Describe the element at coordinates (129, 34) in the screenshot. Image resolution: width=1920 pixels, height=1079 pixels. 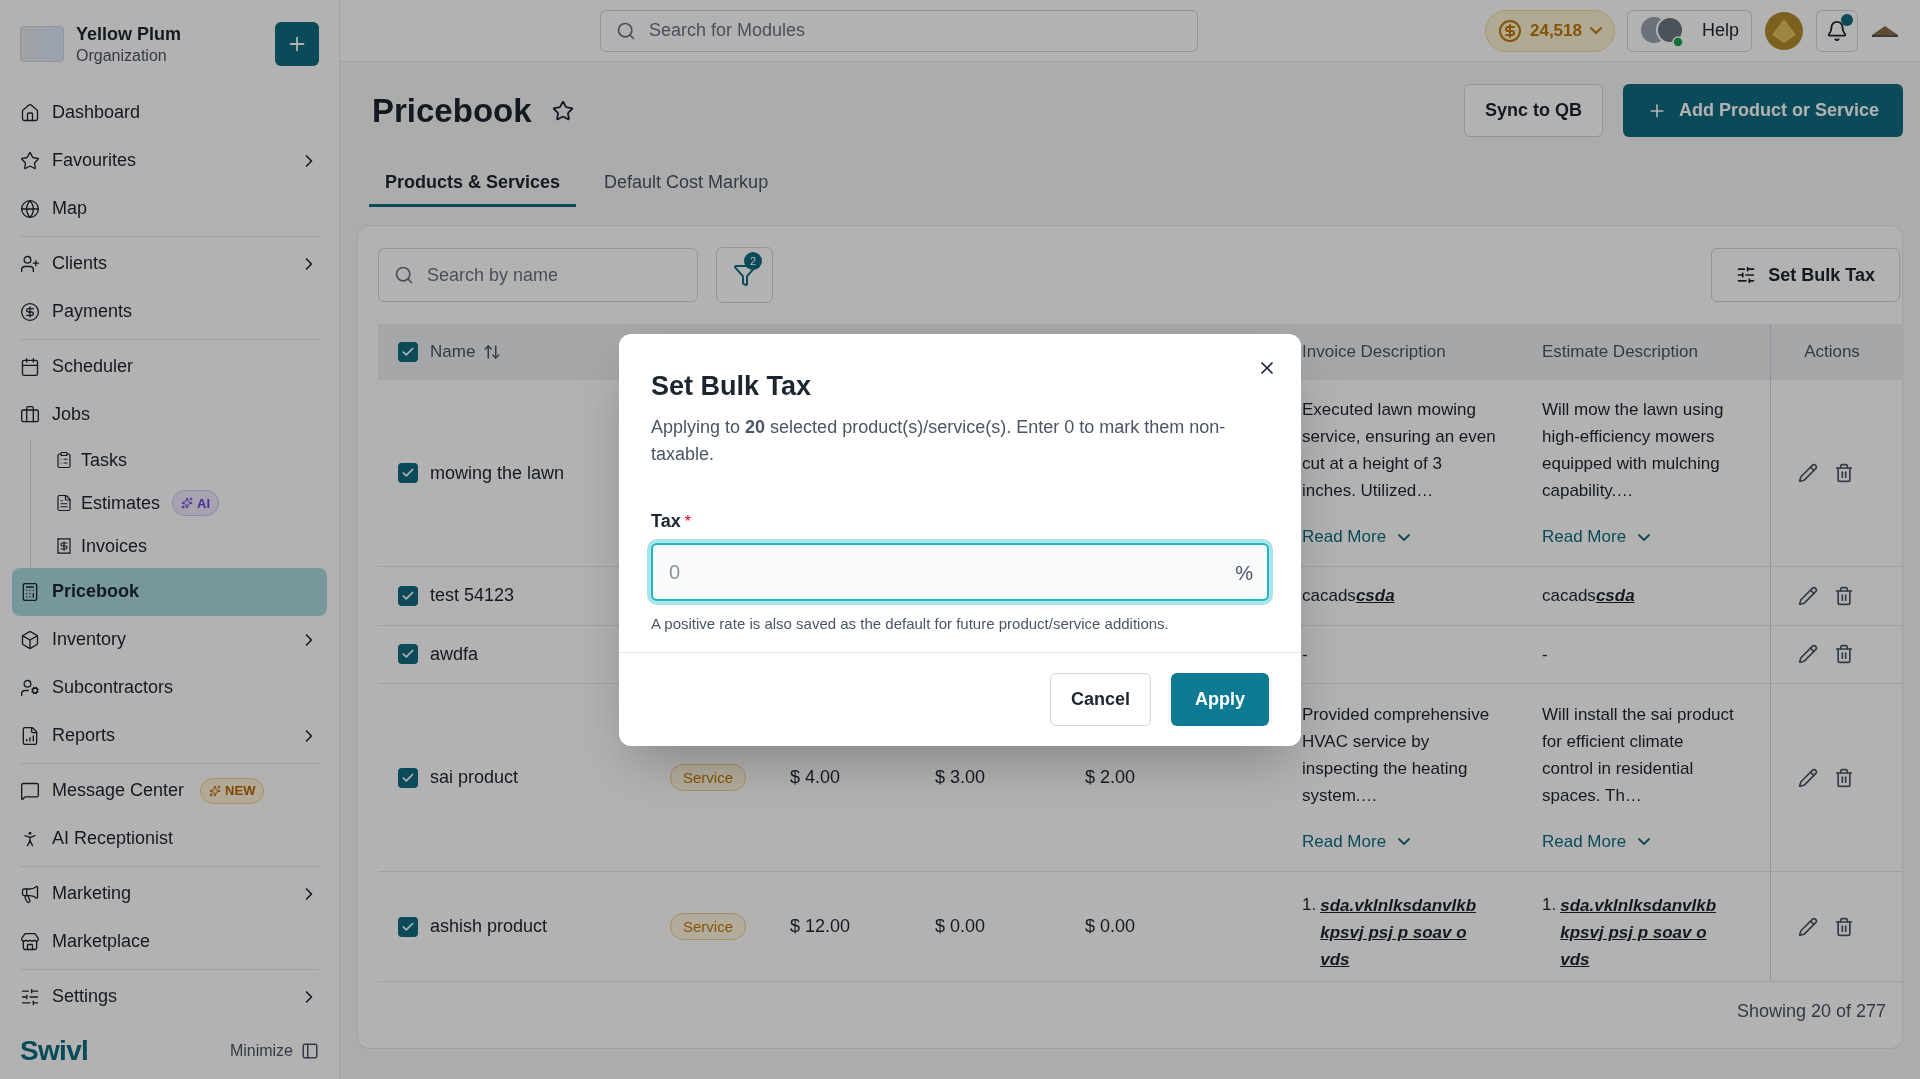
I see `organization-name: Yellow Plum` at that location.